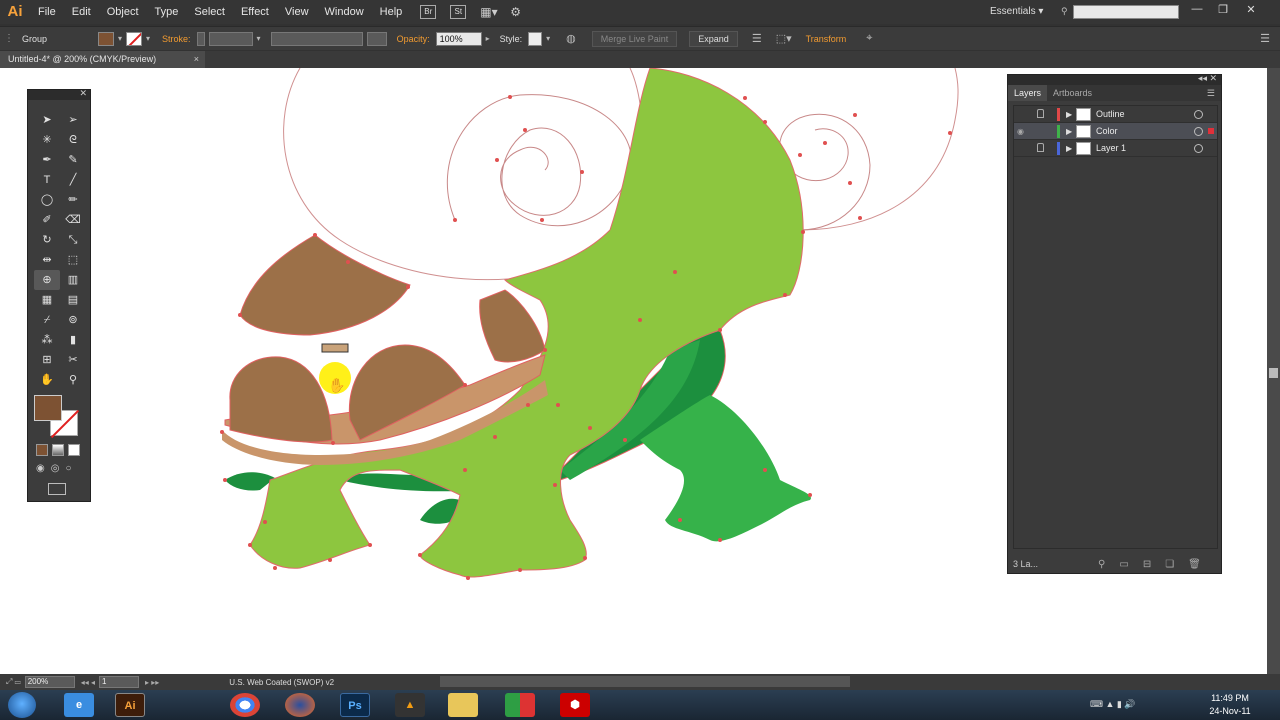  Describe the element at coordinates (47, 300) in the screenshot. I see `mesh-tool-icon: ▦` at that location.